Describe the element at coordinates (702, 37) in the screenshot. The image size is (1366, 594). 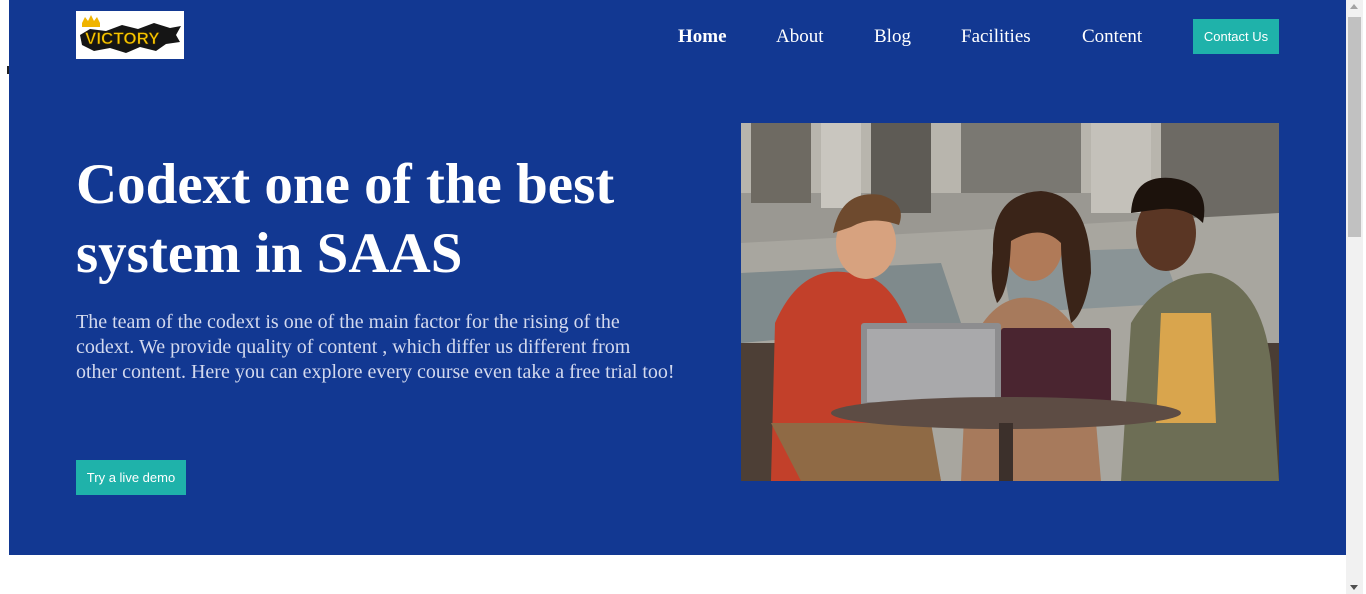
I see `nav-link-home: Home` at that location.